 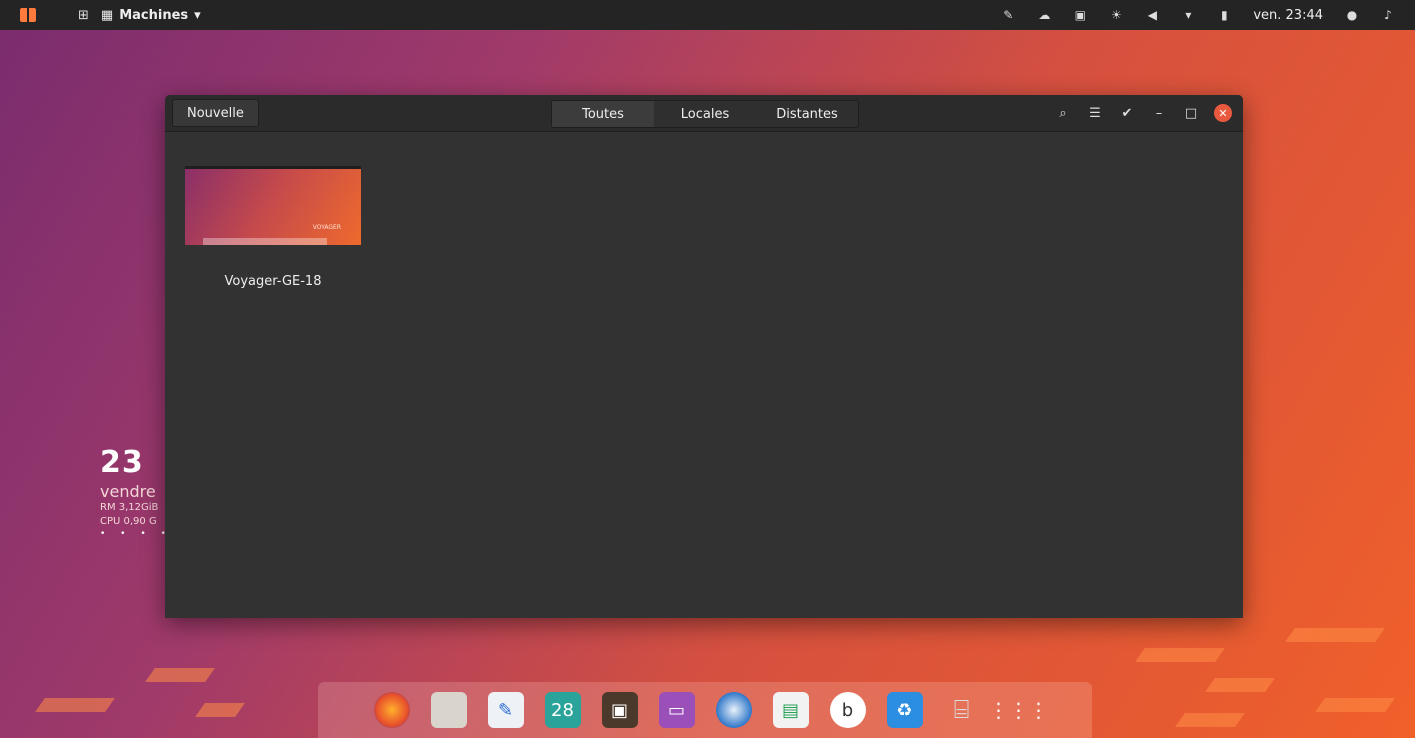 I want to click on list-view-icon: ☰, so click(x=1095, y=113).